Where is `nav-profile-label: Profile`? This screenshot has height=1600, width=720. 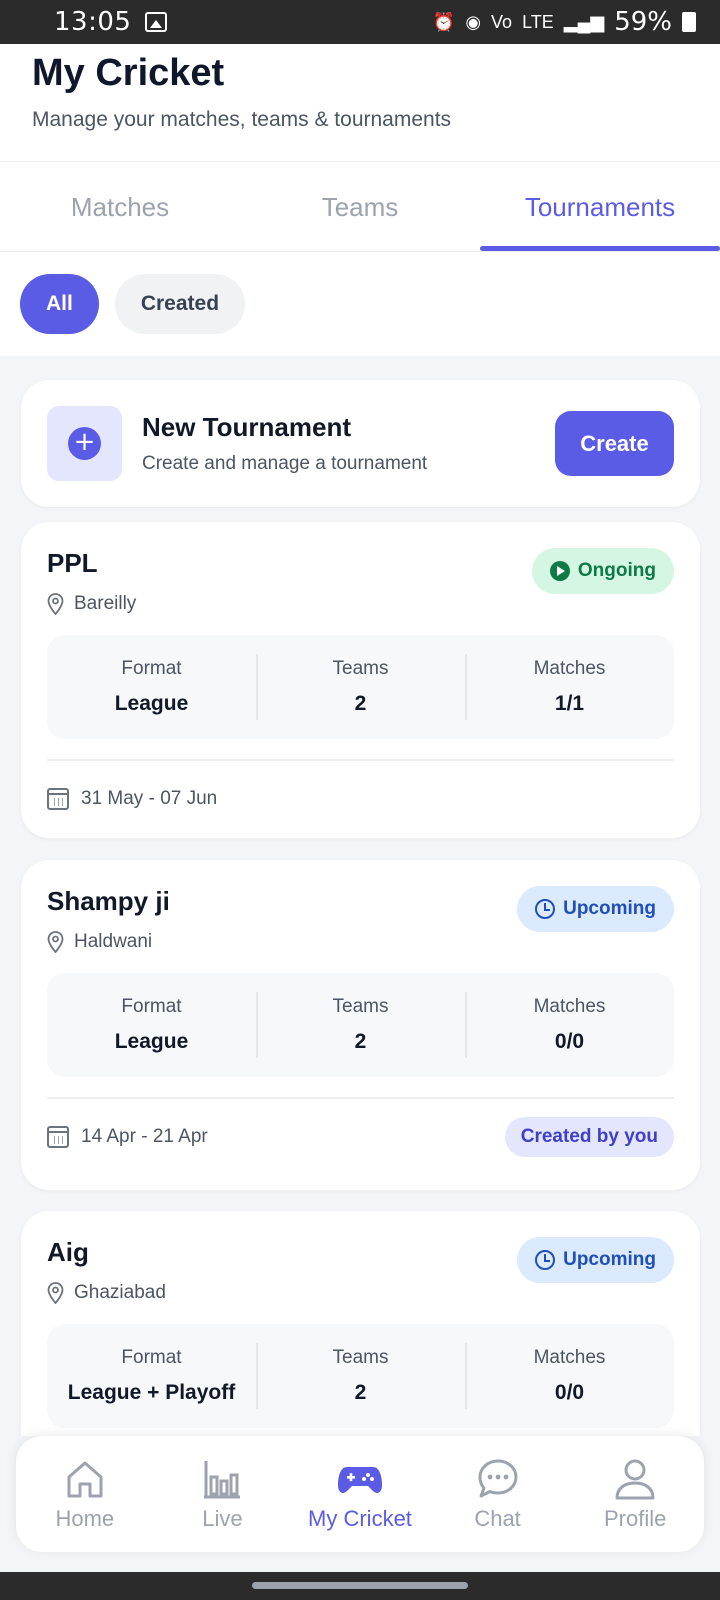 nav-profile-label: Profile is located at coordinates (635, 1518).